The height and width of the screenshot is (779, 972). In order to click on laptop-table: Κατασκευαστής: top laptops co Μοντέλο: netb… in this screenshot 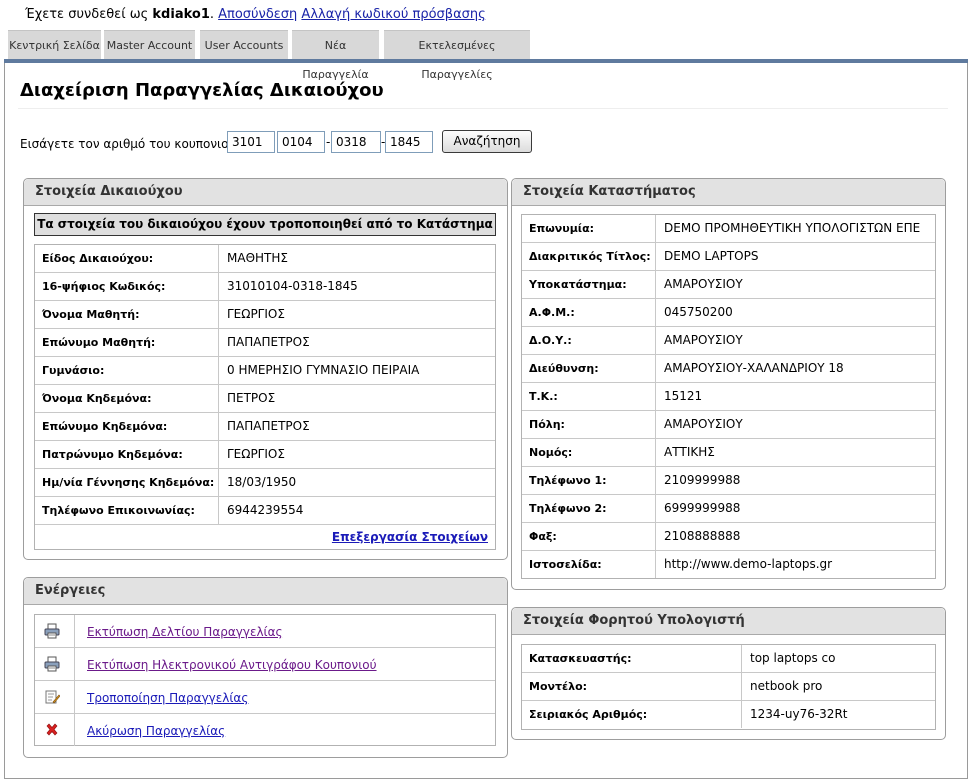, I will do `click(728, 687)`.